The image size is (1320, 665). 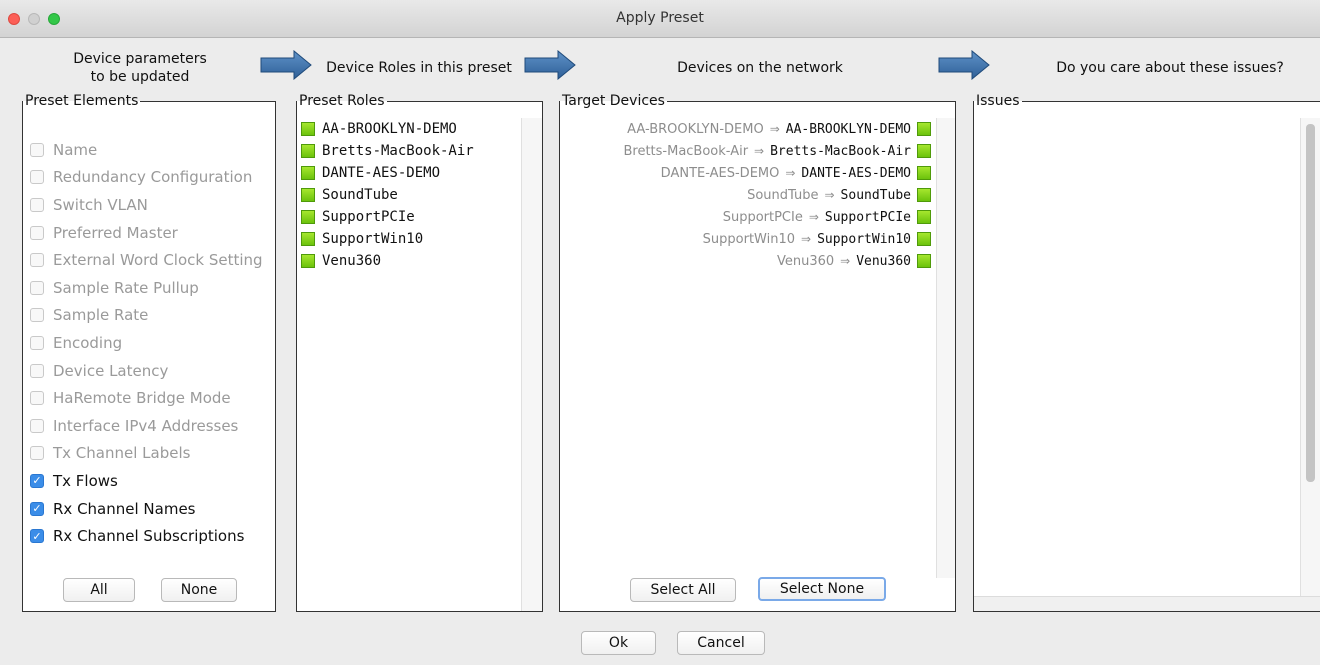 What do you see at coordinates (945, 348) in the screenshot?
I see `targets-scrollbar` at bounding box center [945, 348].